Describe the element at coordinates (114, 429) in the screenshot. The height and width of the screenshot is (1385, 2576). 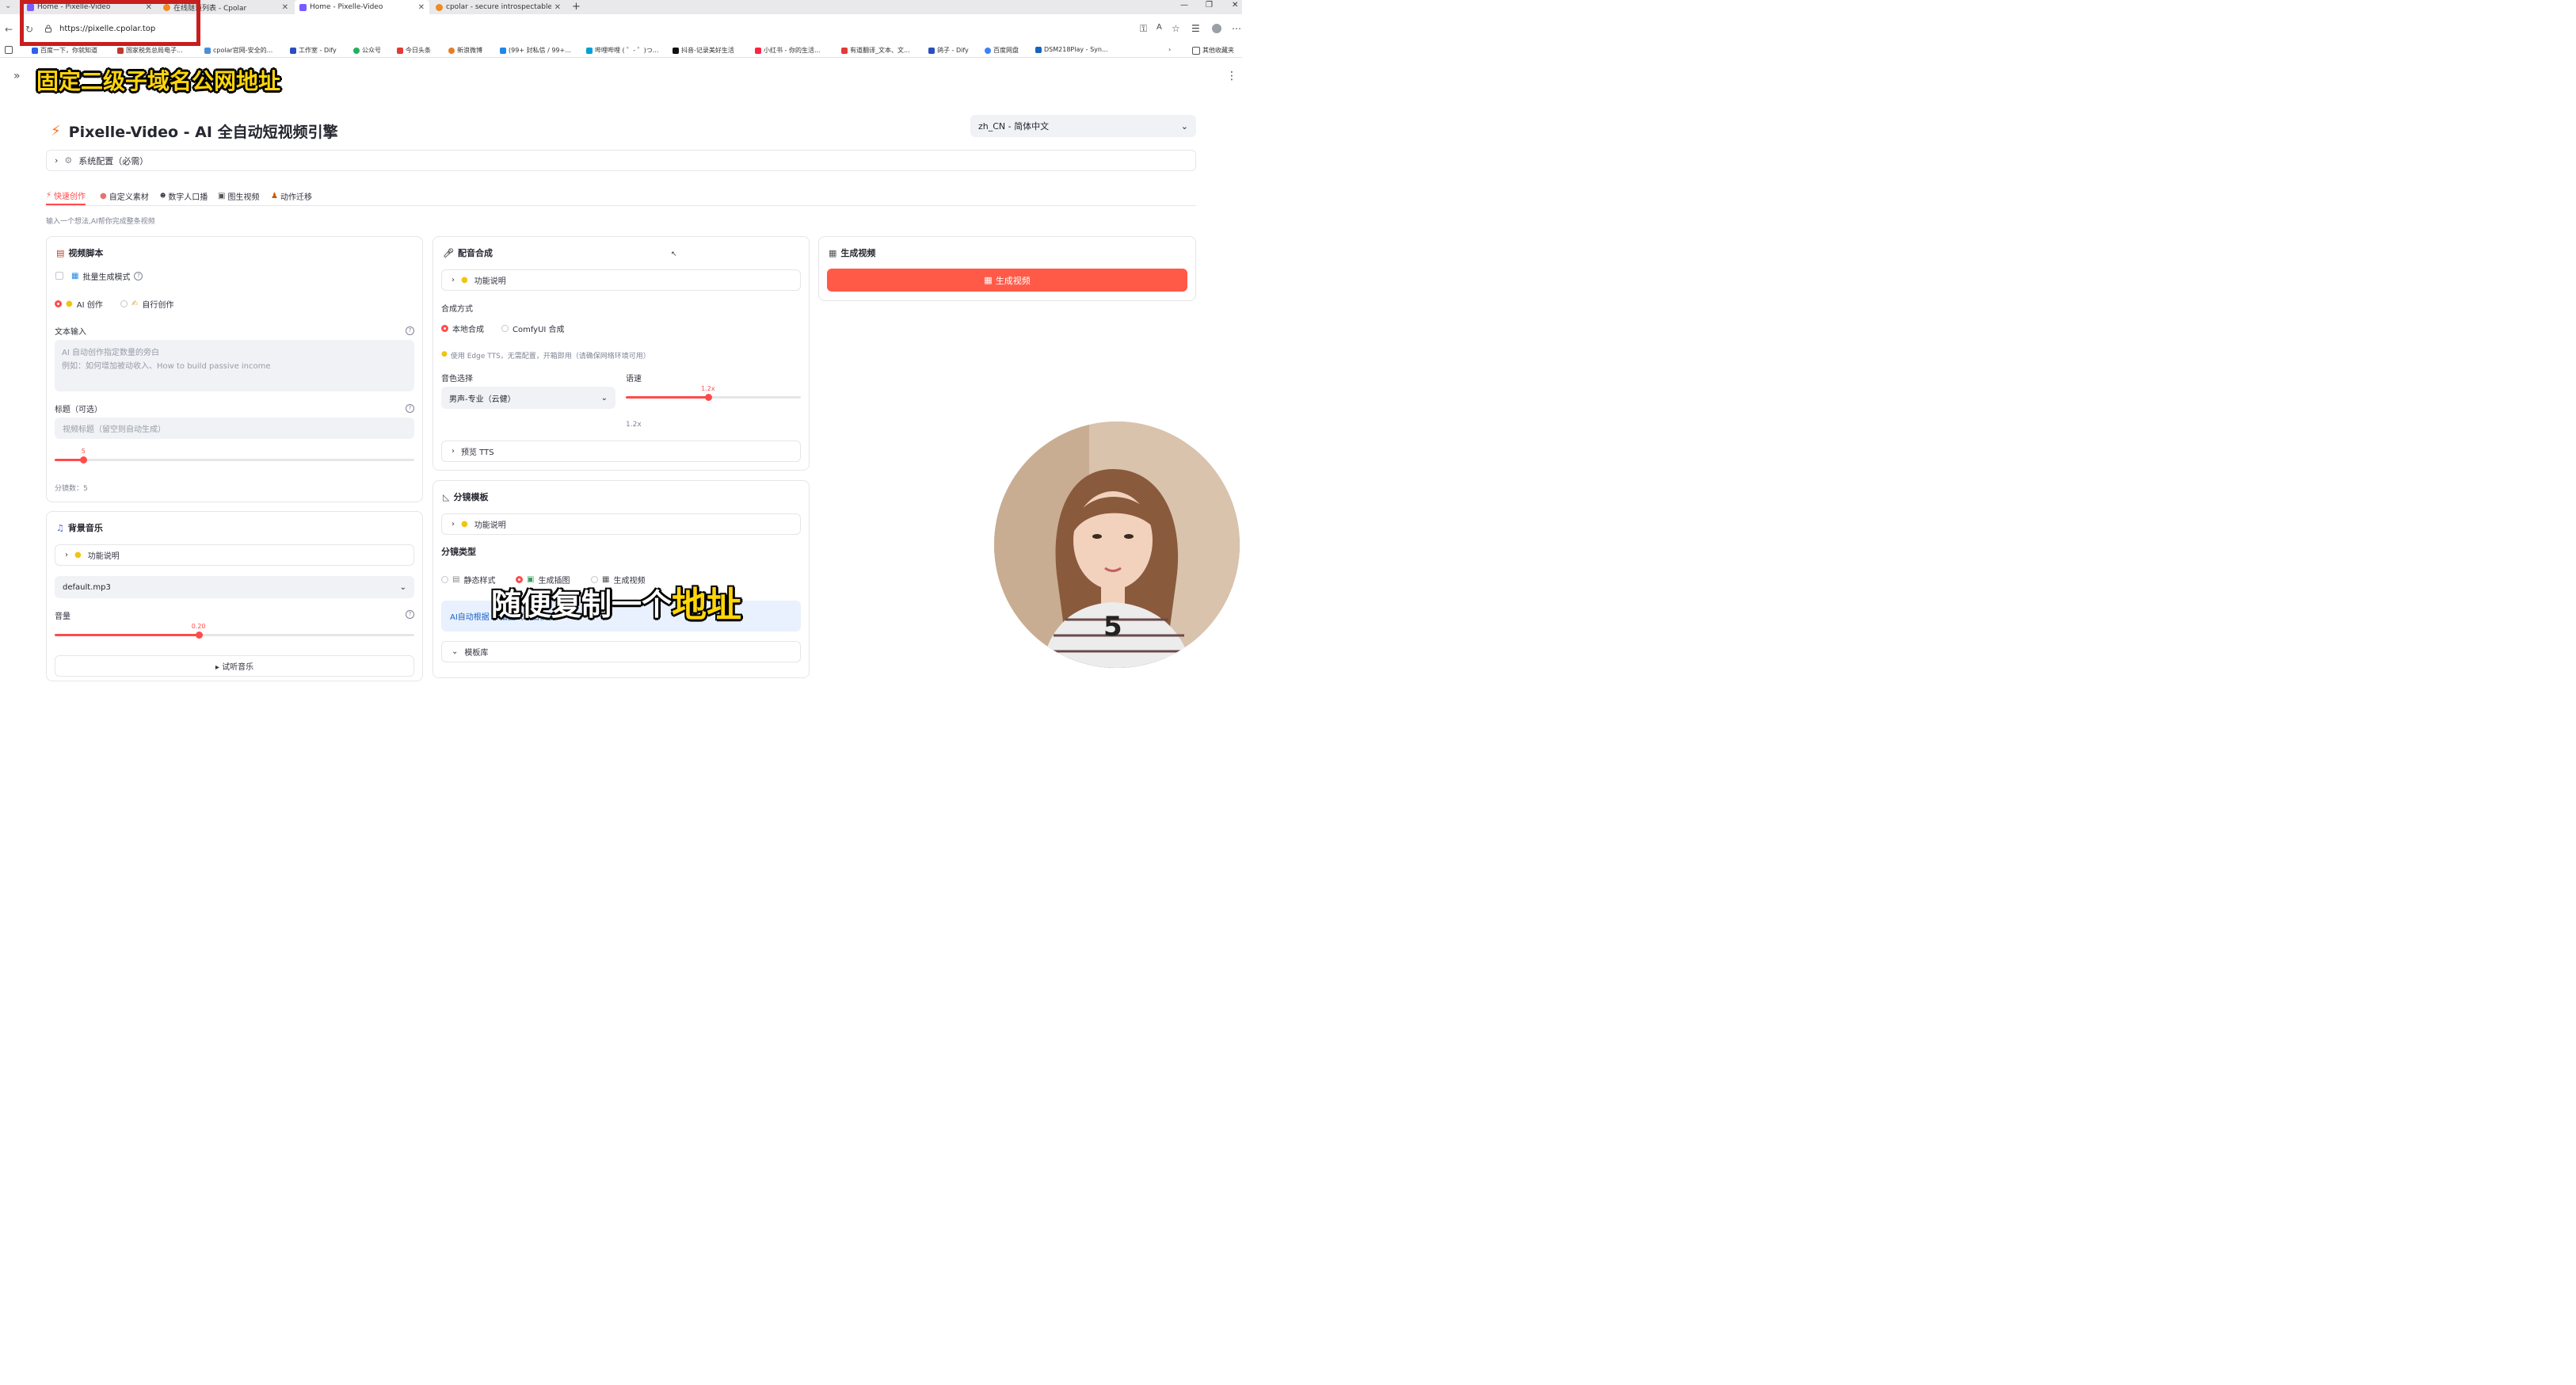
I see `placeholder-text: 视频标题（留空则自动生成）` at that location.